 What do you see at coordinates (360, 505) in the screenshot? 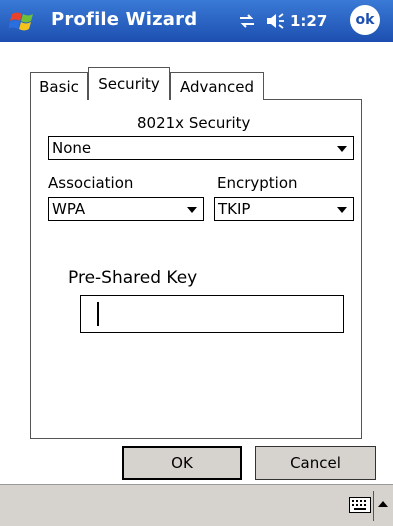
I see `keyboard-icon` at bounding box center [360, 505].